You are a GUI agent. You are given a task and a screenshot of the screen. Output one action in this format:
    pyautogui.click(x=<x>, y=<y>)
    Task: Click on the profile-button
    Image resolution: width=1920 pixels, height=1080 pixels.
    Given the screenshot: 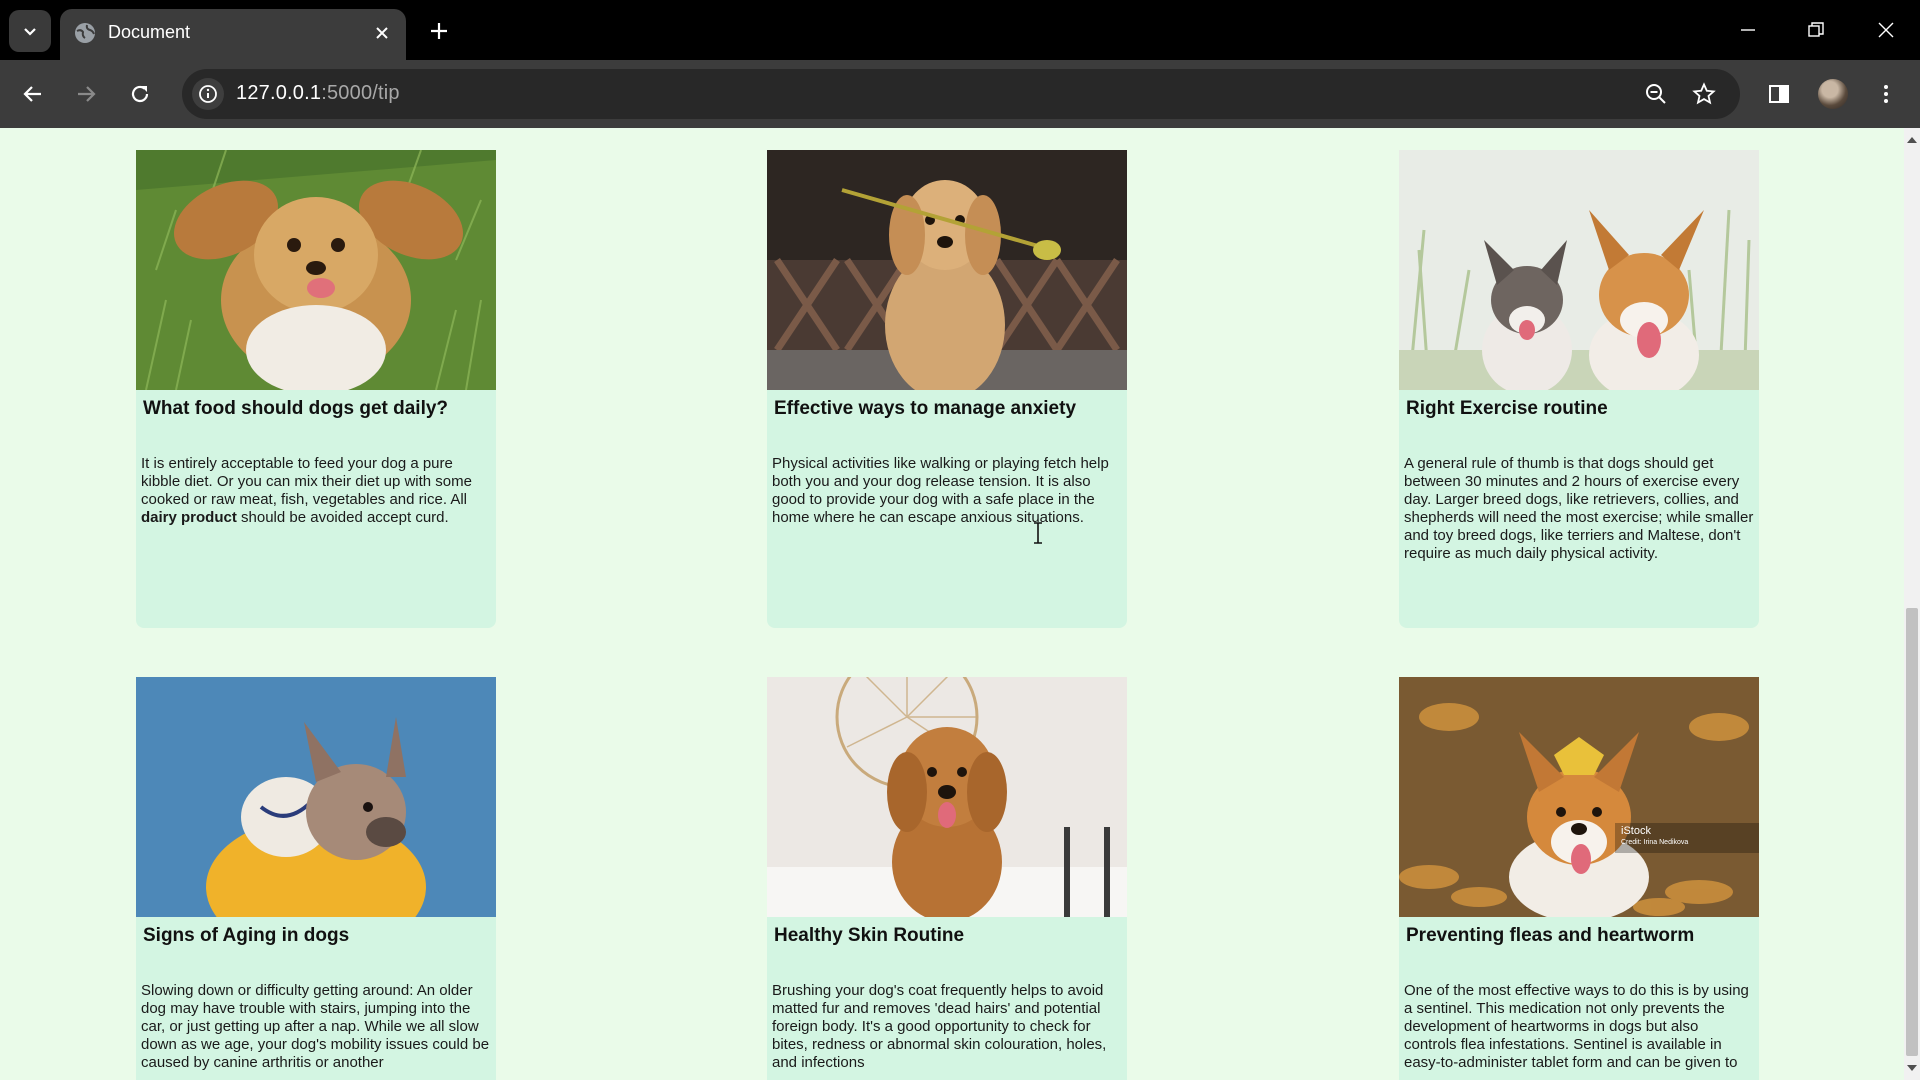 What is the action you would take?
    pyautogui.click(x=1833, y=94)
    